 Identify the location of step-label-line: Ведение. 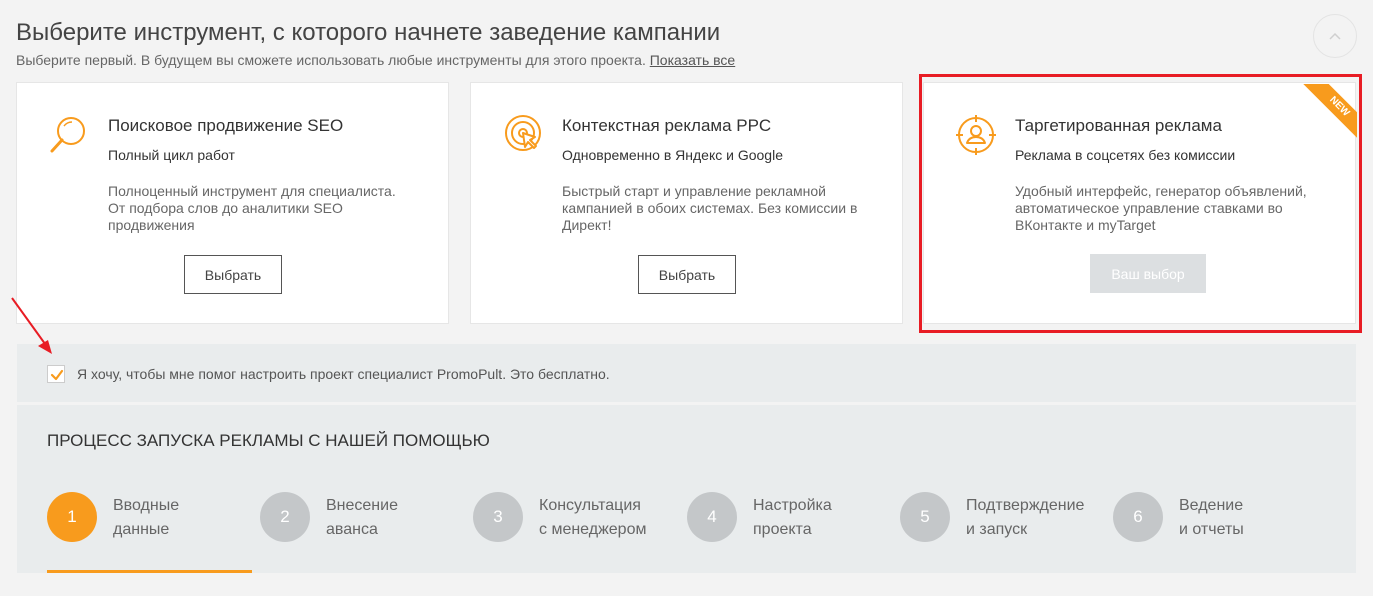
(1211, 505).